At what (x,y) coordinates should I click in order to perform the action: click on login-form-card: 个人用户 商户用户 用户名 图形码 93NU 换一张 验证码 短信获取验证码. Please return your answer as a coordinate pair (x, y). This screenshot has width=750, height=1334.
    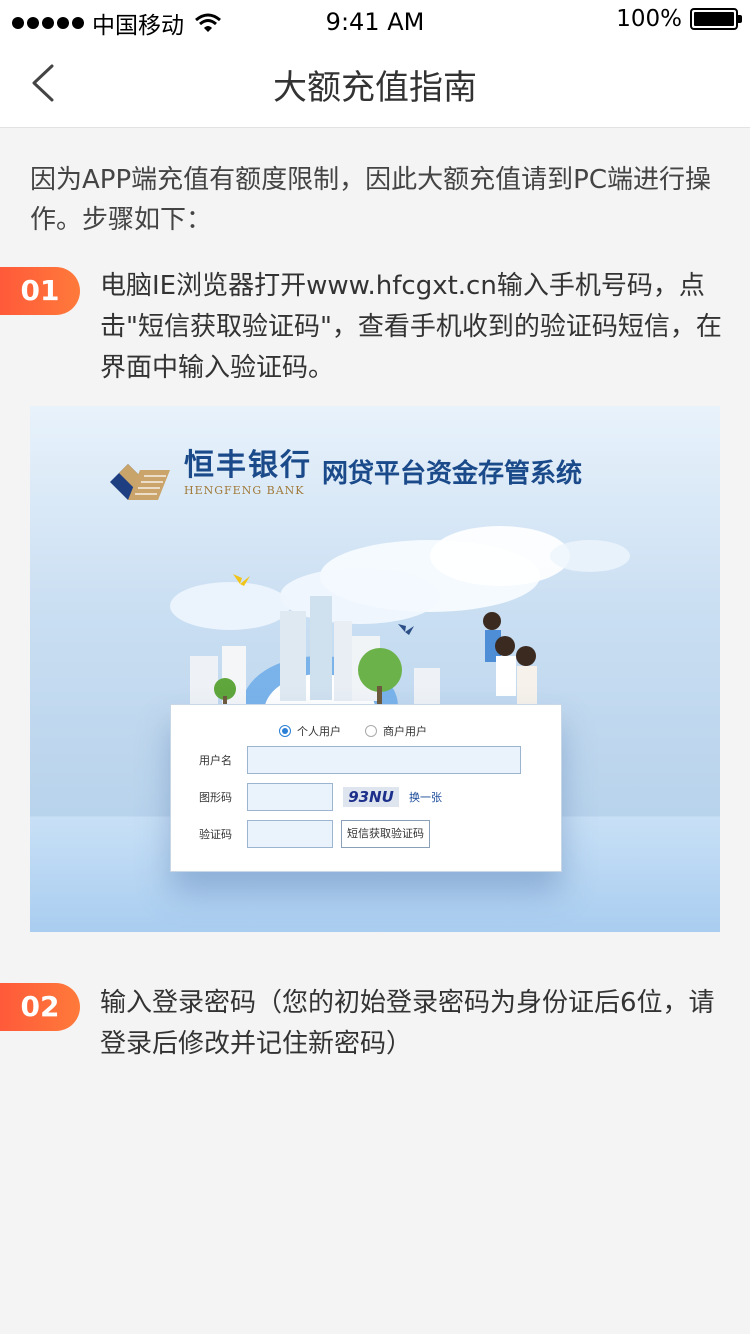
    Looking at the image, I should click on (366, 788).